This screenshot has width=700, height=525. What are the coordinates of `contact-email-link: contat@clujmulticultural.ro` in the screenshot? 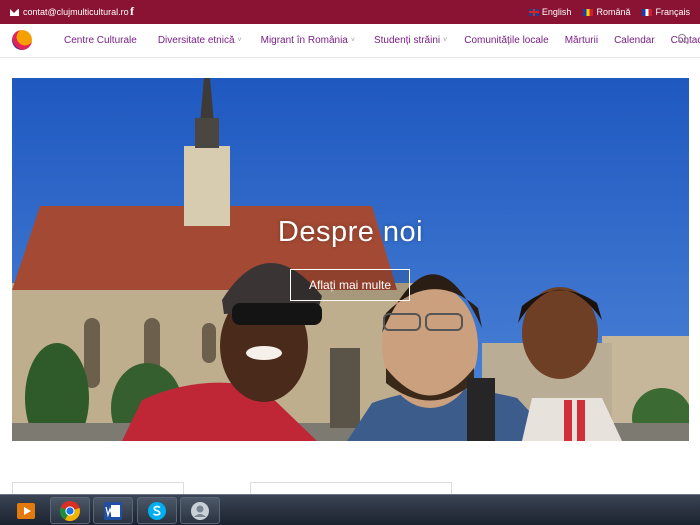 It's located at (69, 12).